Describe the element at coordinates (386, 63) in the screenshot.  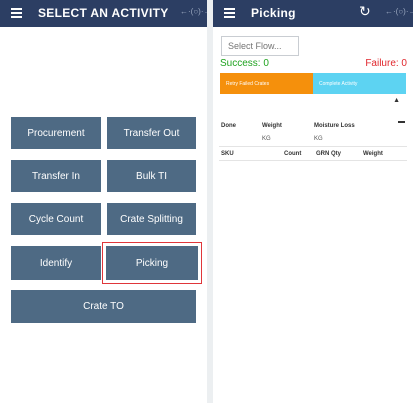
I see `failure-count: Failure: 0` at that location.